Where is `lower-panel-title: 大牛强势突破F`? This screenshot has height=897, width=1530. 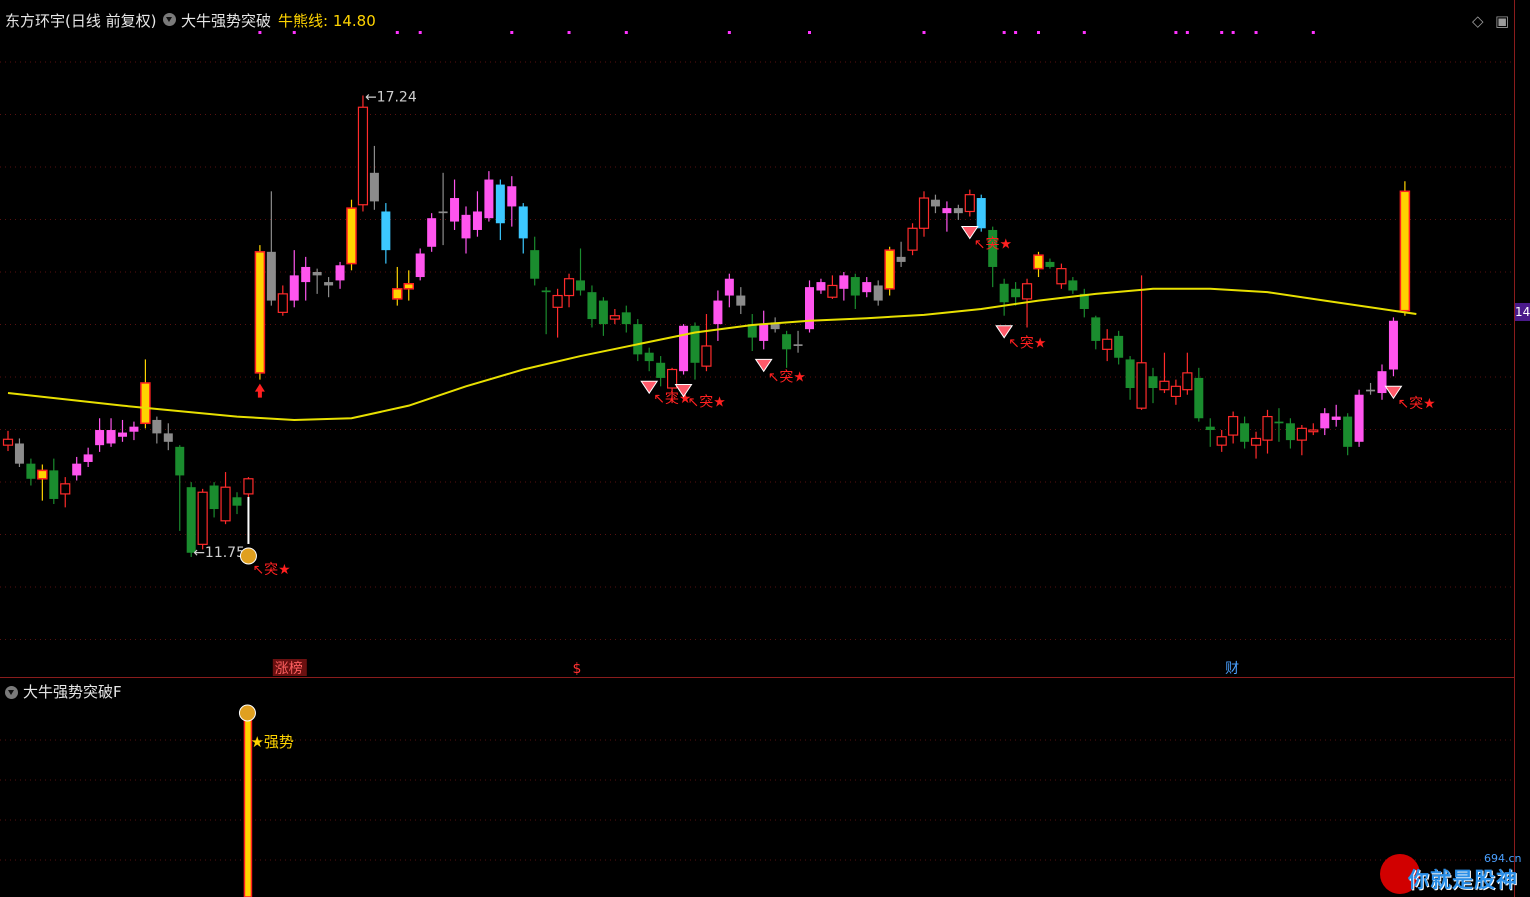
lower-panel-title: 大牛强势突破F is located at coordinates (63, 691).